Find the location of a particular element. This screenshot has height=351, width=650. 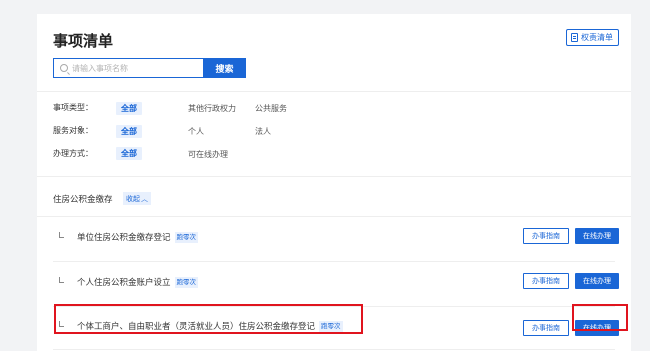

filter-label-type: 事项类型： is located at coordinates (73, 107).